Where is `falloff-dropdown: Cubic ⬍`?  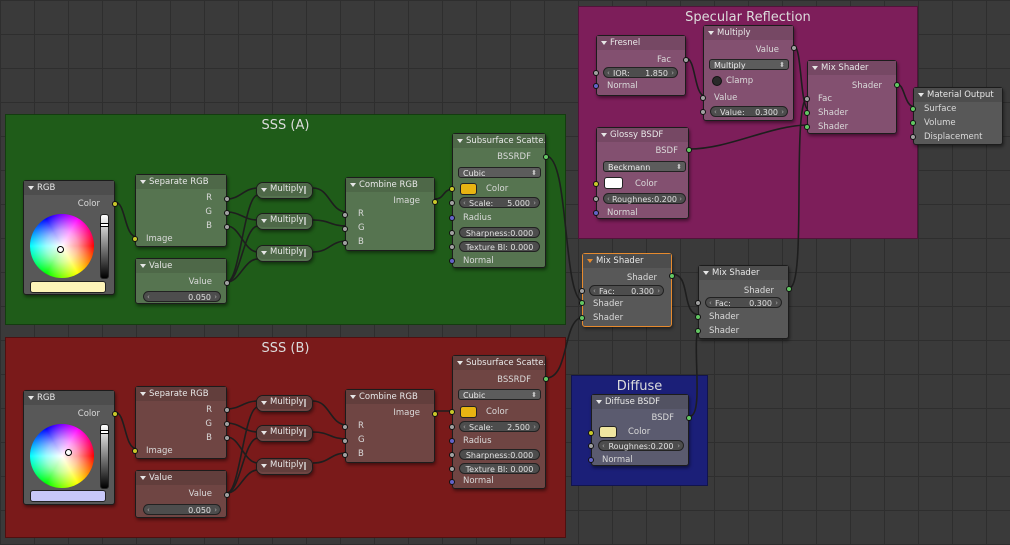
falloff-dropdown: Cubic ⬍ is located at coordinates (499, 172).